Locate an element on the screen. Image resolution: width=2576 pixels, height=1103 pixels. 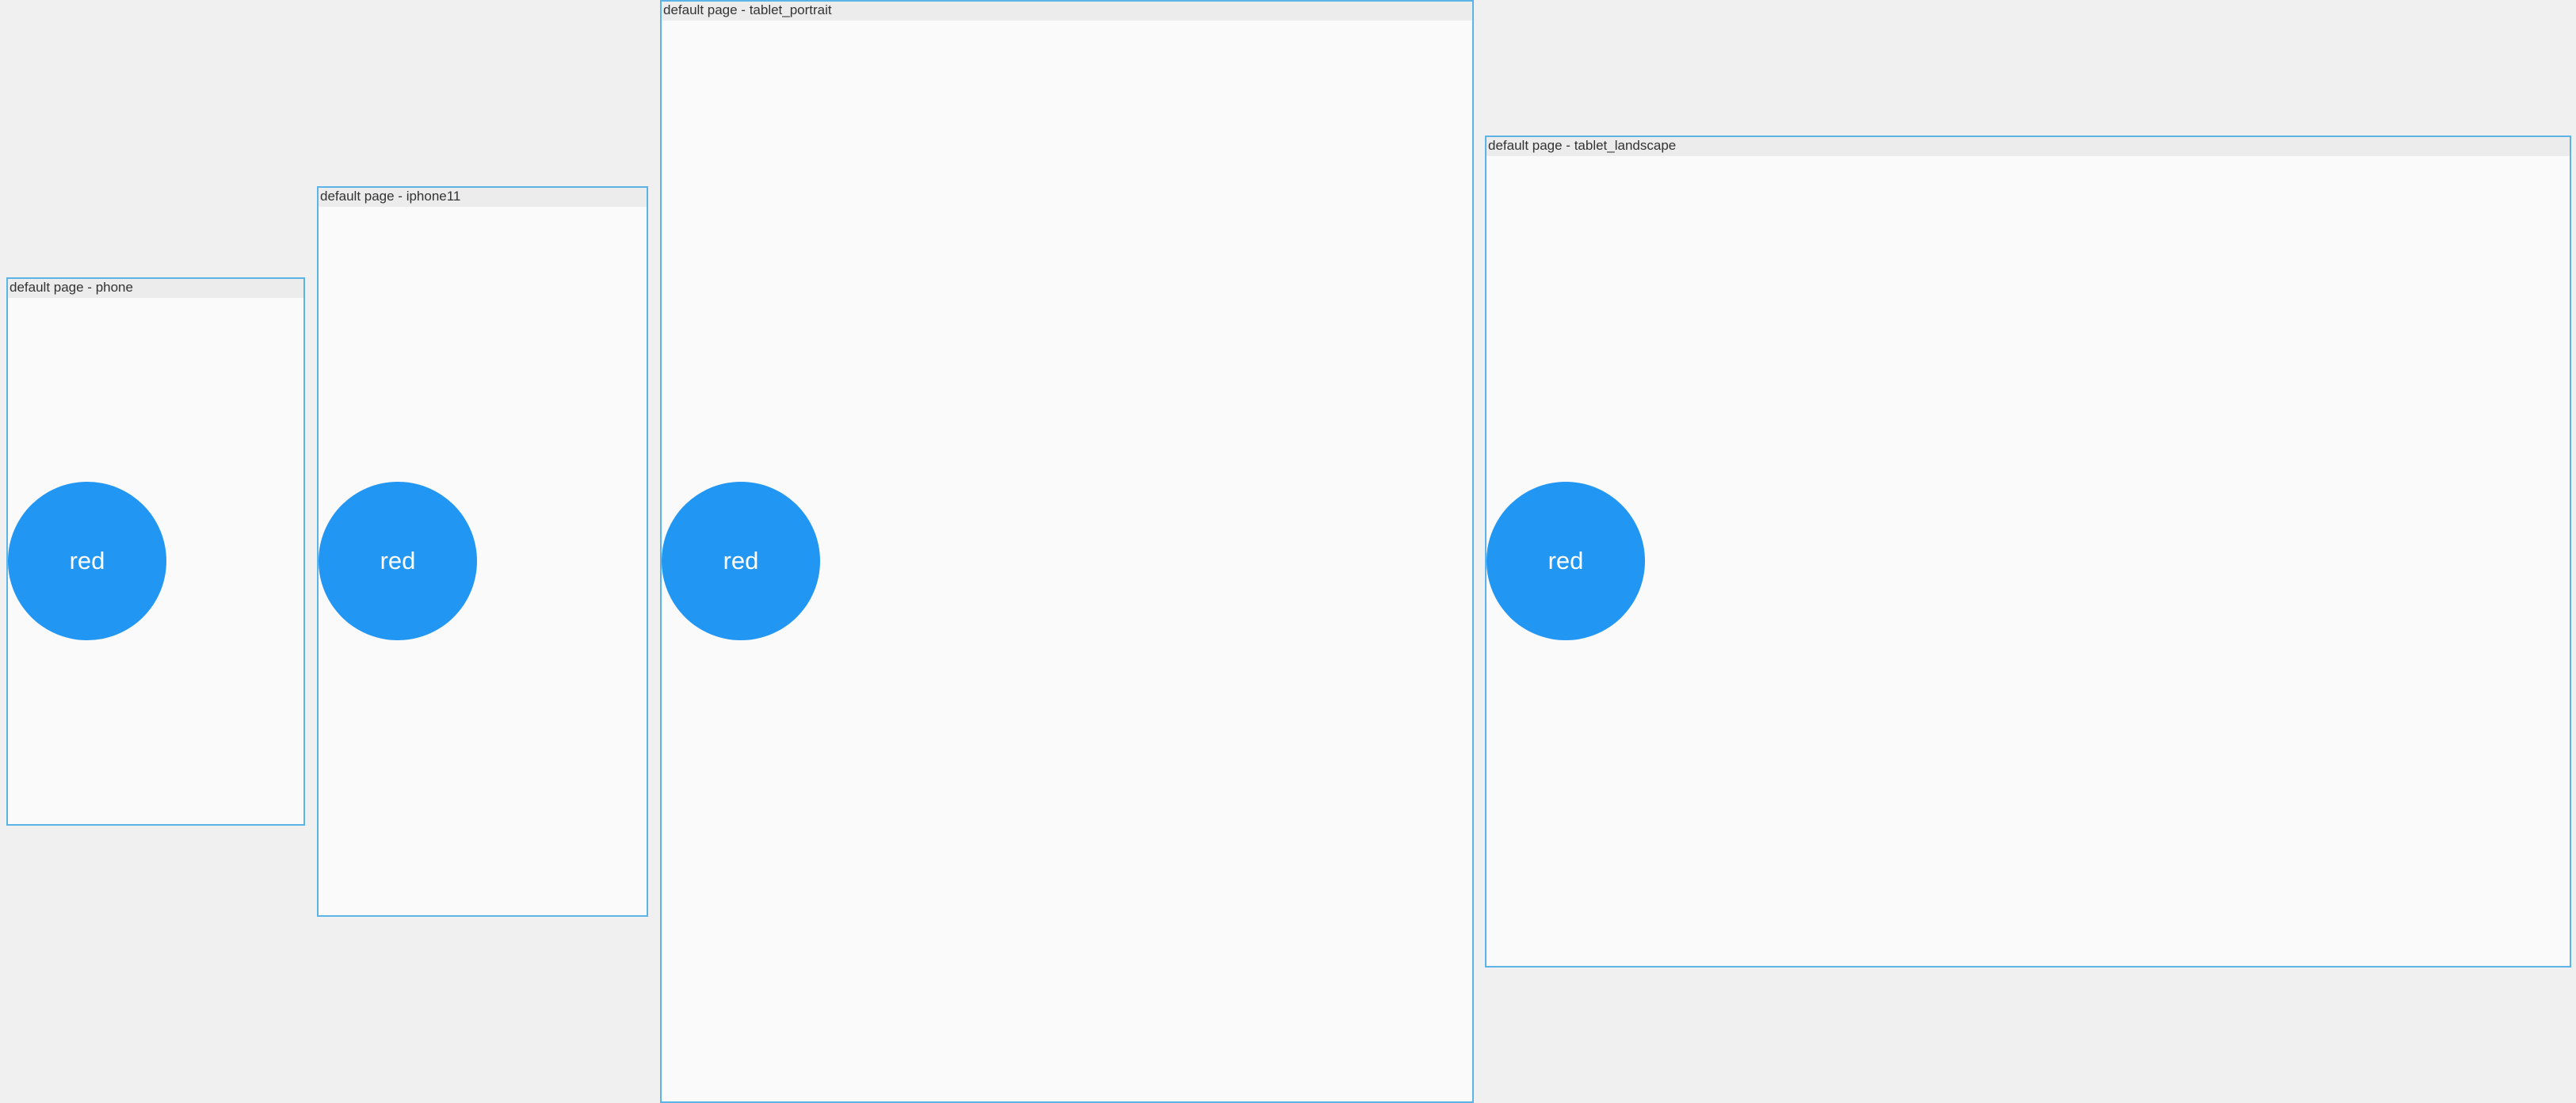
frame-title: default page - tablet_landscape is located at coordinates (2028, 146).